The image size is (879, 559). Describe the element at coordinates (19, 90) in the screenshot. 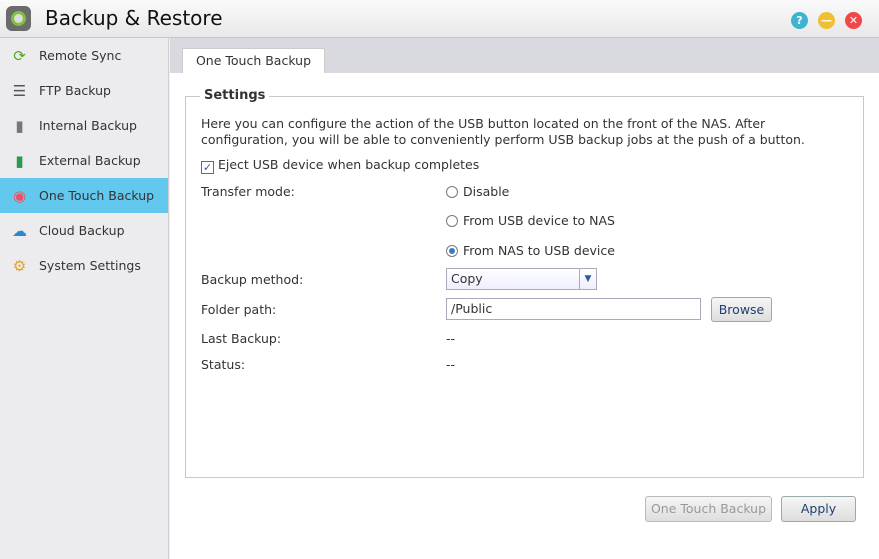

I see `ftp-icon: ☰` at that location.